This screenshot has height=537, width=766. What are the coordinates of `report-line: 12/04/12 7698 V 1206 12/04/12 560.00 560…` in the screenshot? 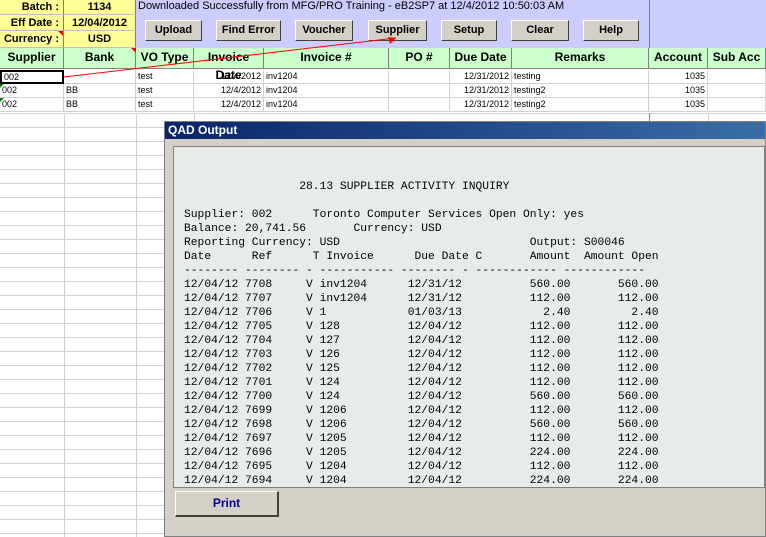 It's located at (421, 425).